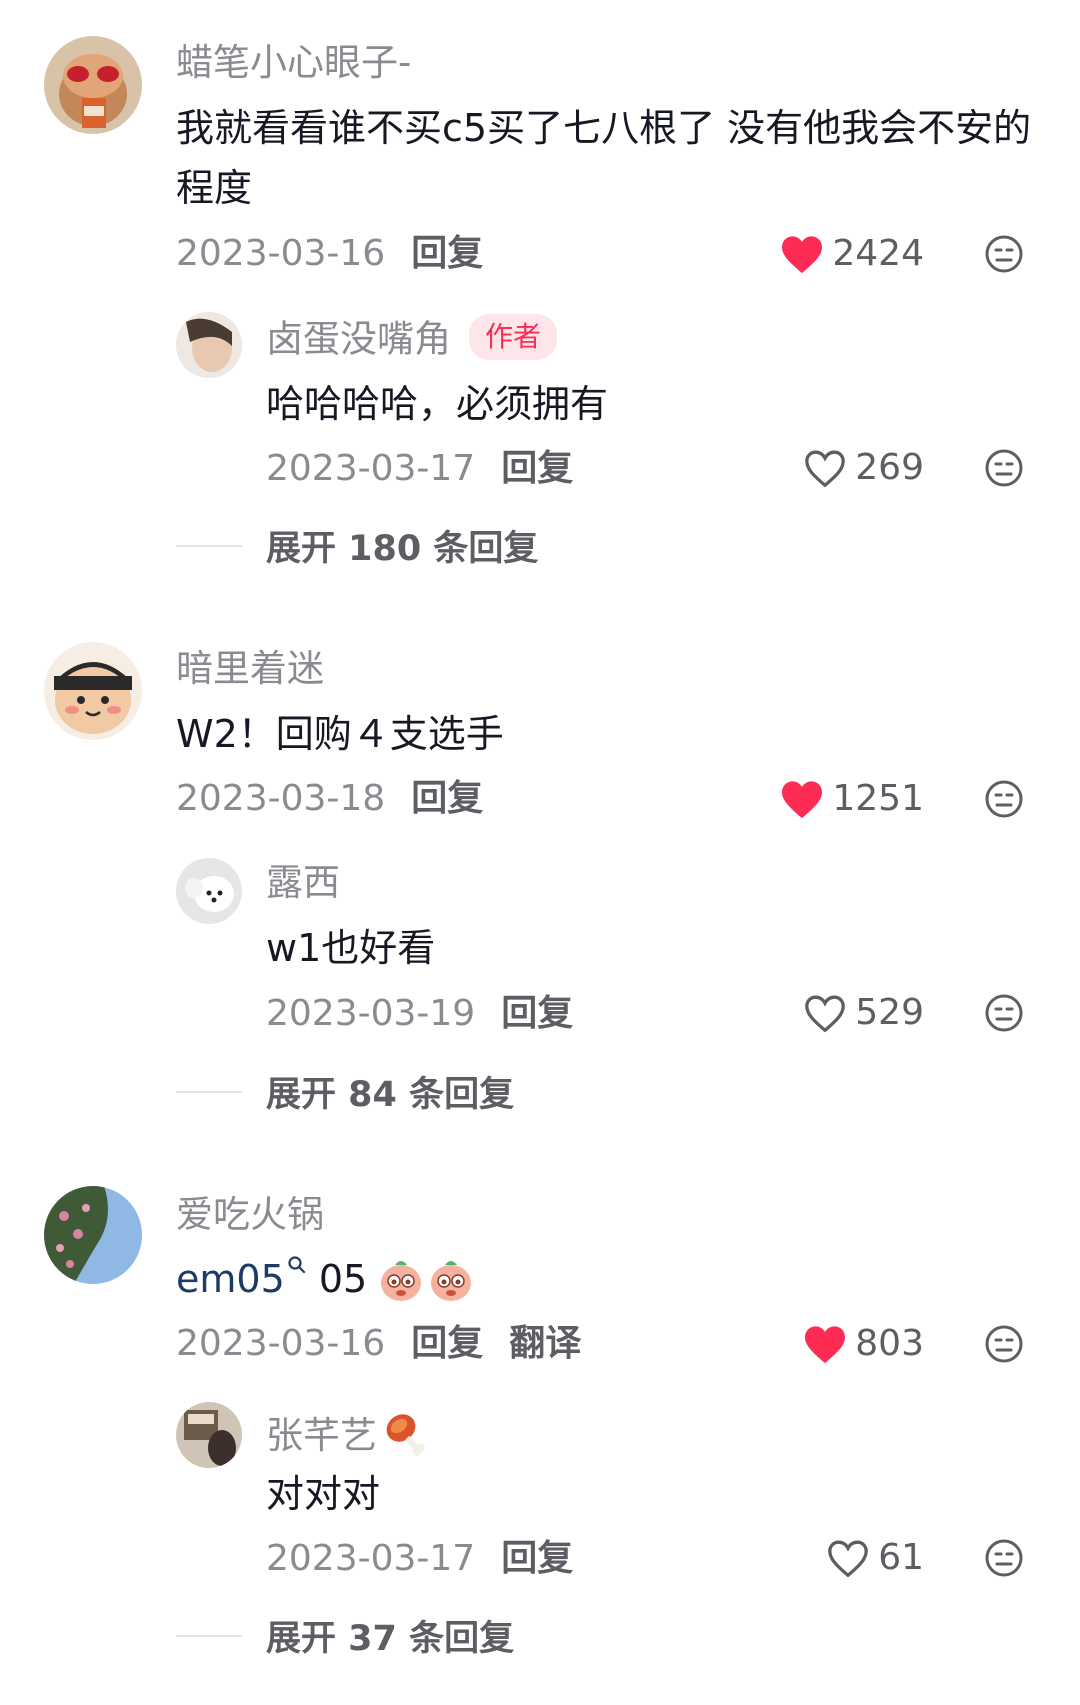 The width and height of the screenshot is (1080, 1705). What do you see at coordinates (878, 253) in the screenshot?
I see `like-count: 2424` at bounding box center [878, 253].